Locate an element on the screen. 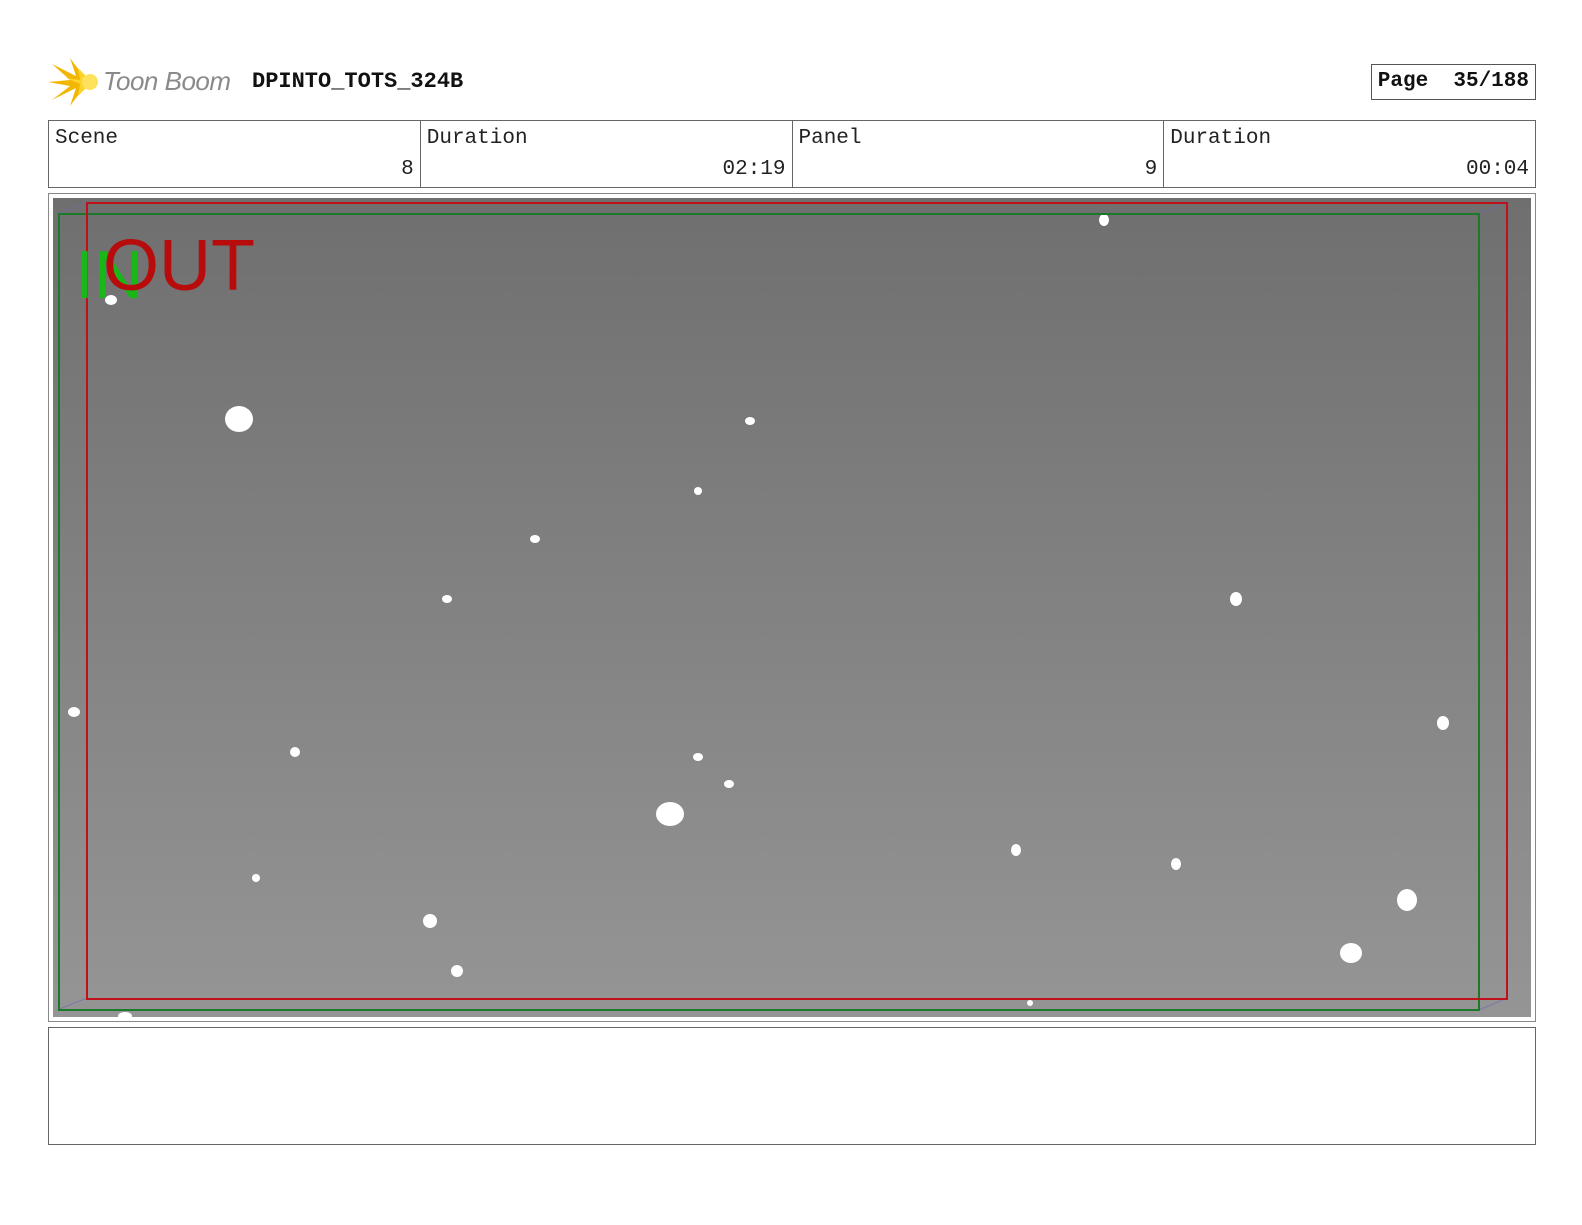  panel-duration-value: 00:04 is located at coordinates (1497, 169).